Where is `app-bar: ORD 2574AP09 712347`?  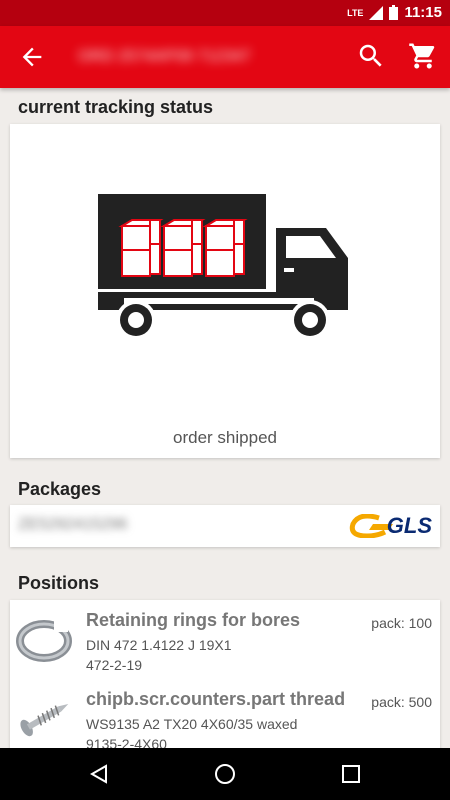 app-bar: ORD 2574AP09 712347 is located at coordinates (225, 57).